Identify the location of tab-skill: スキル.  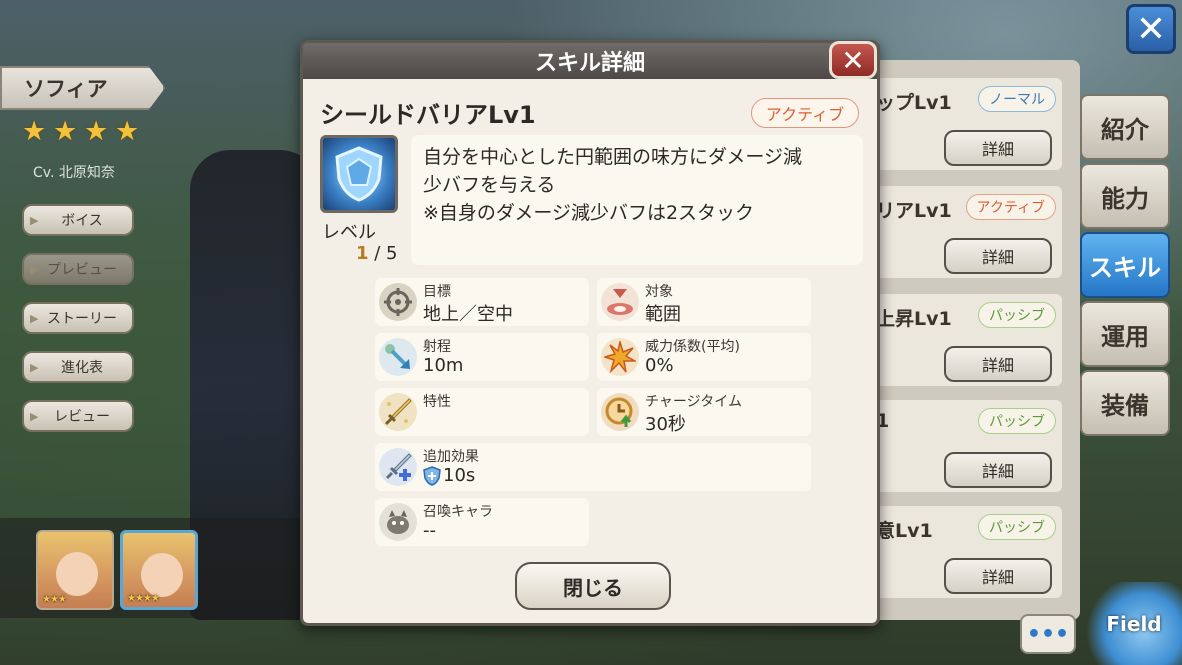
(1125, 265).